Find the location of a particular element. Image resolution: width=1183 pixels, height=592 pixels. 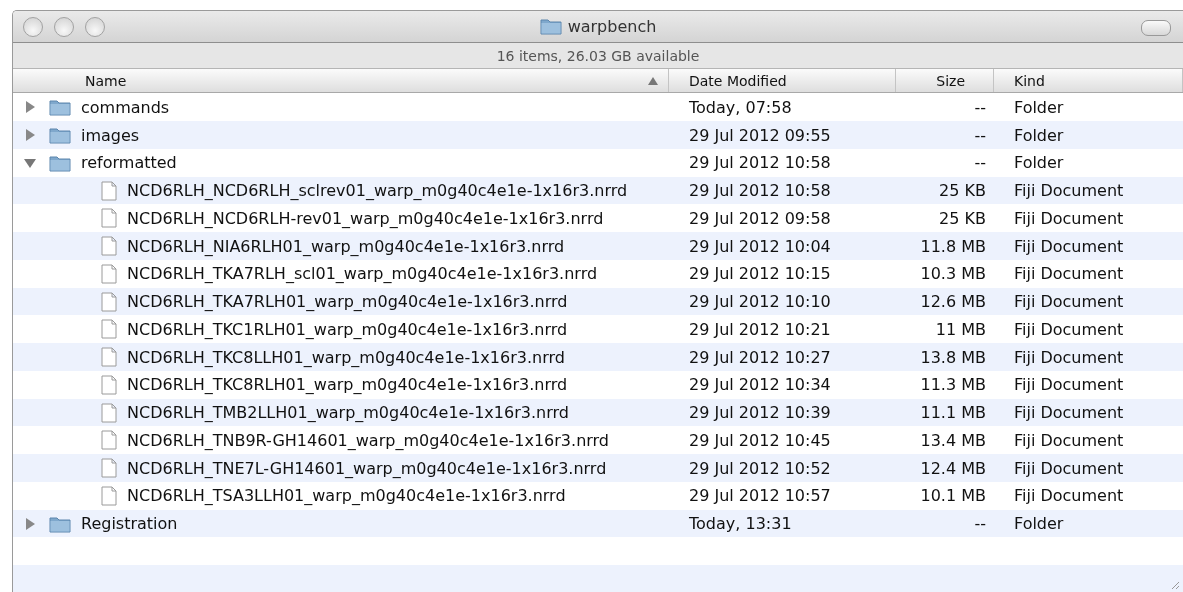

zoom-button is located at coordinates (95, 27).